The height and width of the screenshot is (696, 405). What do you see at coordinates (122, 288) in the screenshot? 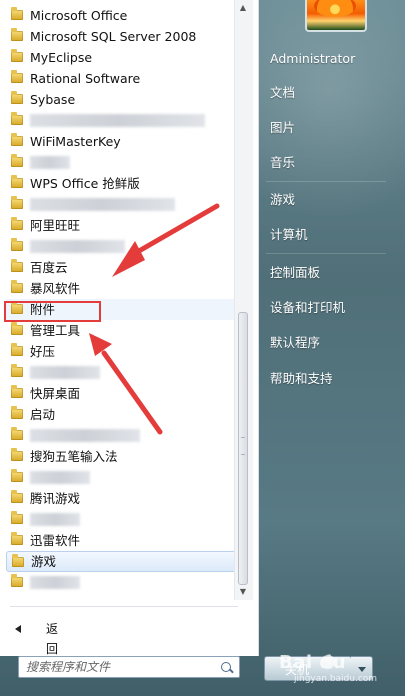
I see `program-folder-item: 暴风软件` at bounding box center [122, 288].